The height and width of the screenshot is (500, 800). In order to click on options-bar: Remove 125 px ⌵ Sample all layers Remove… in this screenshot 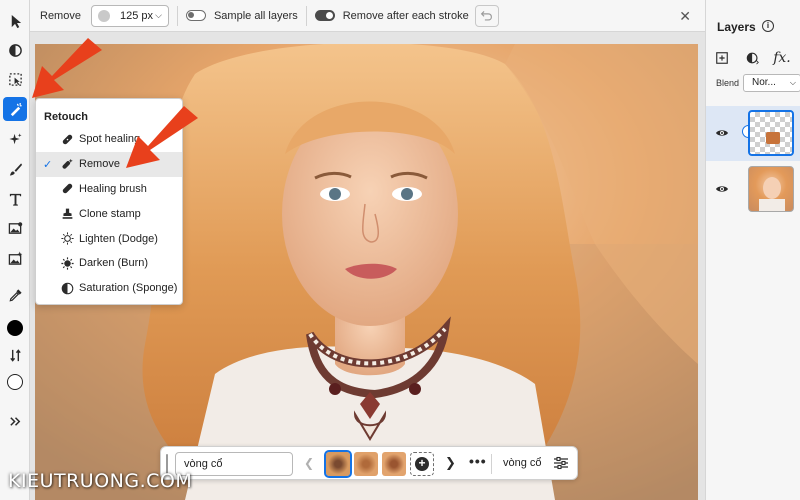, I will do `click(367, 16)`.